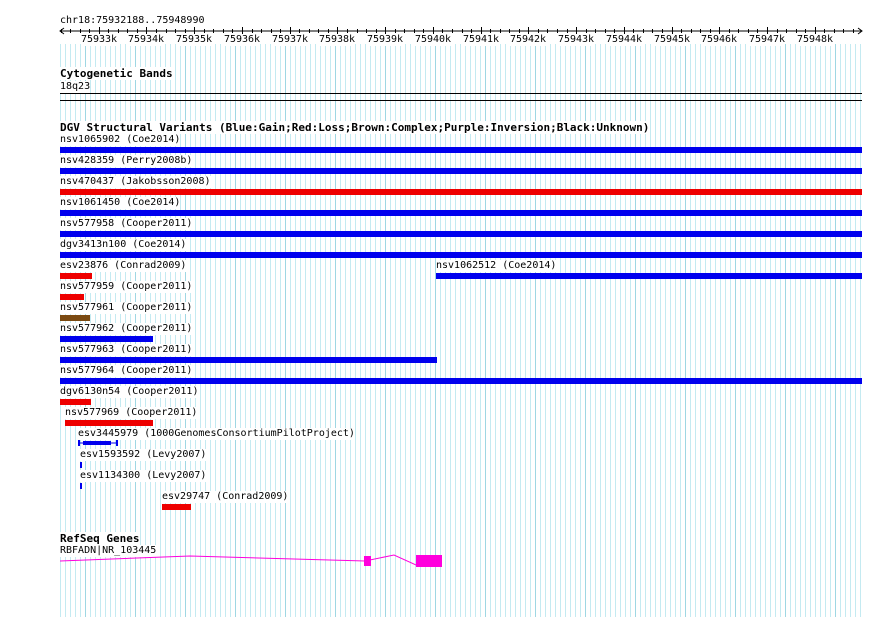 This screenshot has width=890, height=617. Describe the element at coordinates (75, 87) in the screenshot. I see `cytoband-label: 18q23` at that location.